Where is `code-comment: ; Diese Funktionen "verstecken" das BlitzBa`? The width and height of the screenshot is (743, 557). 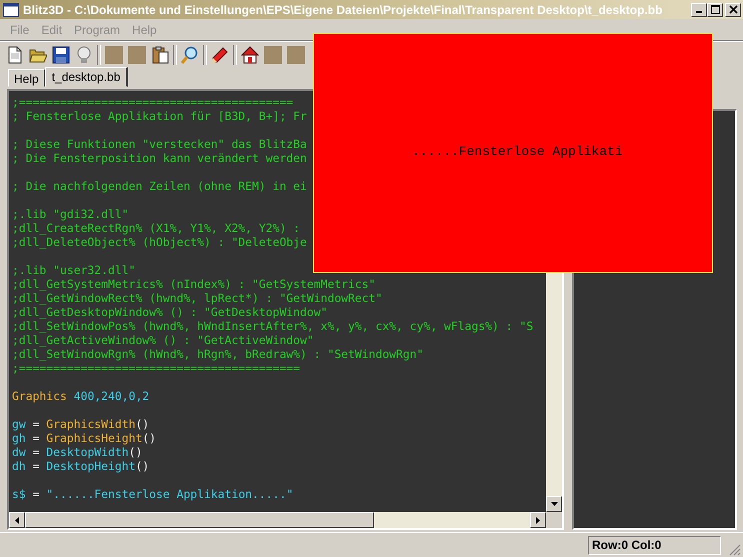 code-comment: ; Diese Funktionen "verstecken" das BlitzBa is located at coordinates (159, 144).